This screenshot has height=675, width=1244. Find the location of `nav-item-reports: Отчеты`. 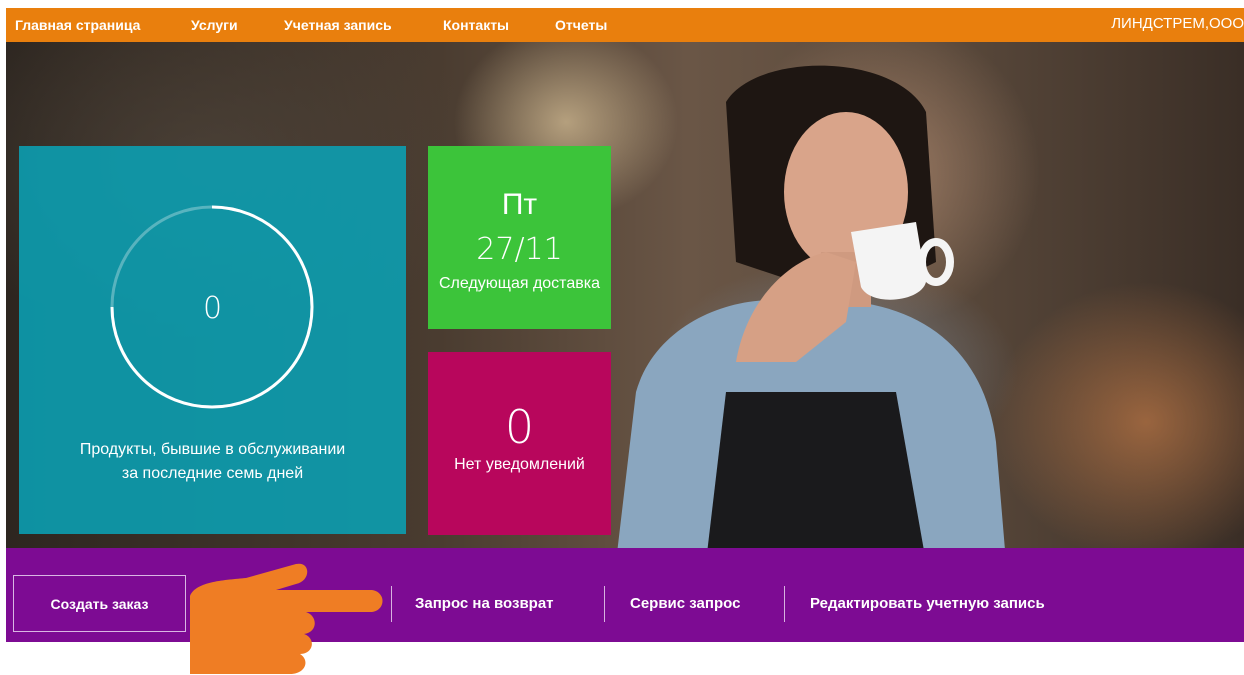

nav-item-reports: Отчеты is located at coordinates (581, 25).